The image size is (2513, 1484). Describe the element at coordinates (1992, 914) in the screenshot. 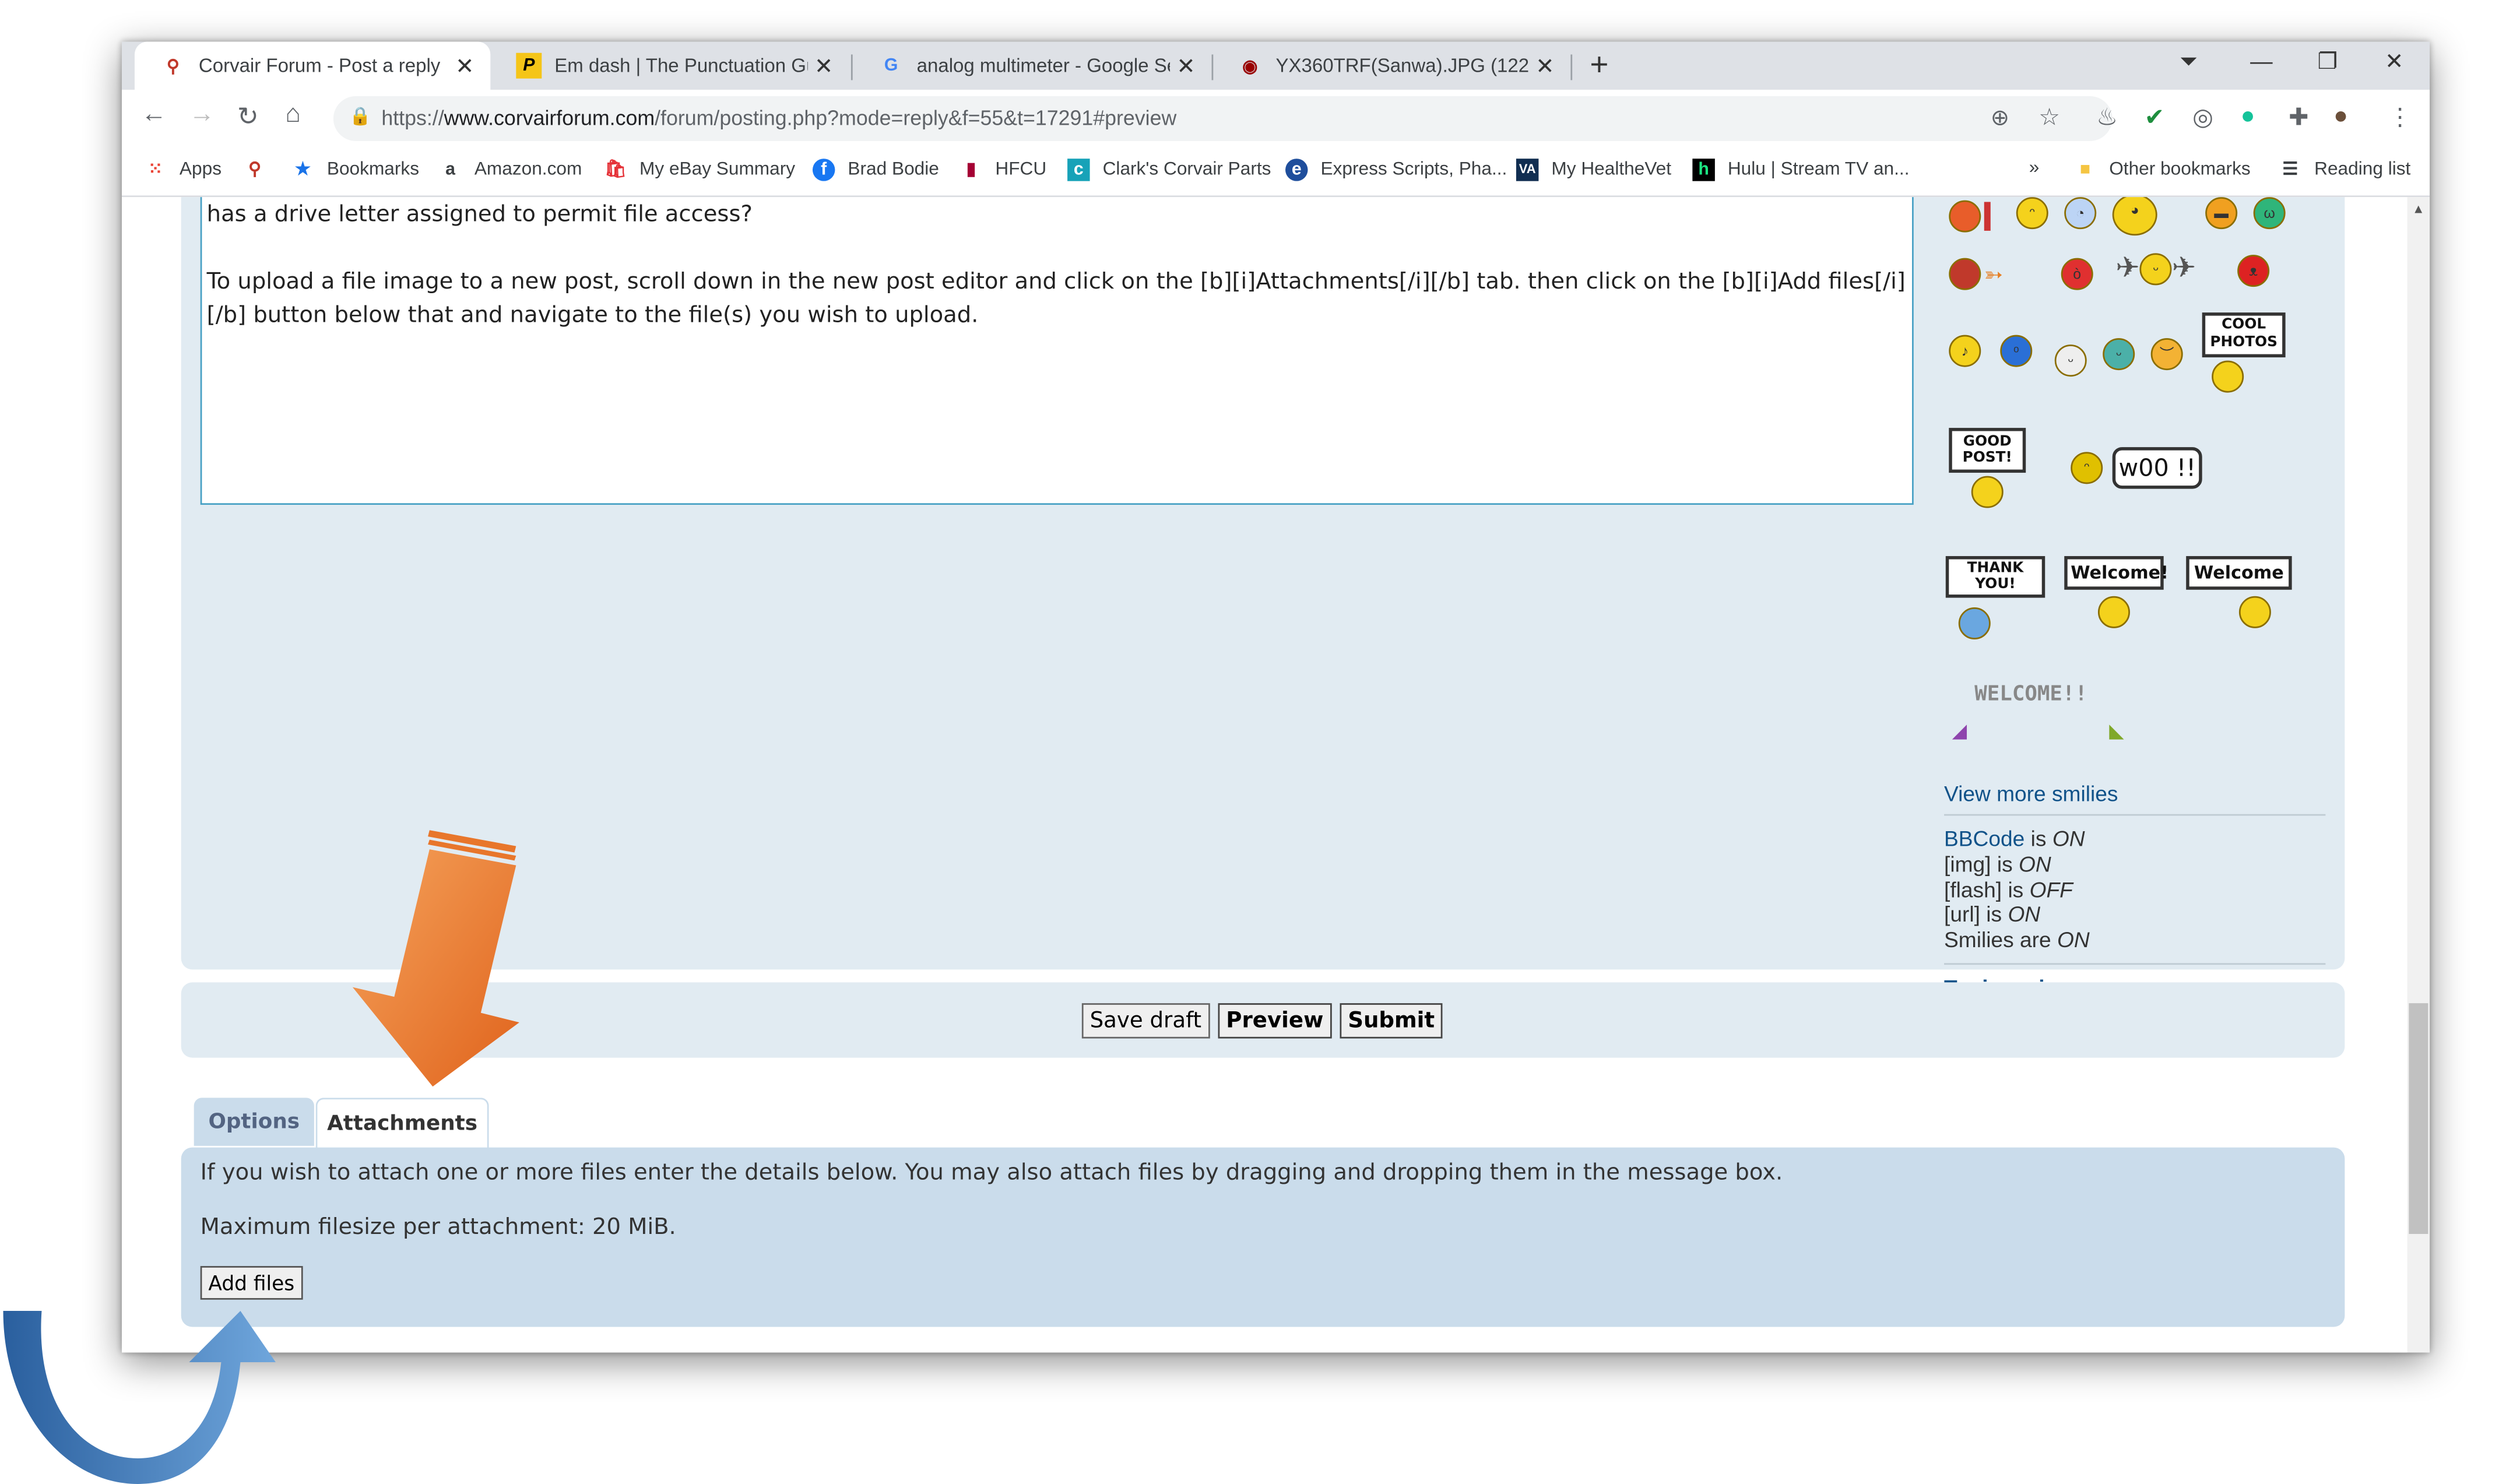

I see `url-line: [url] is ON` at that location.